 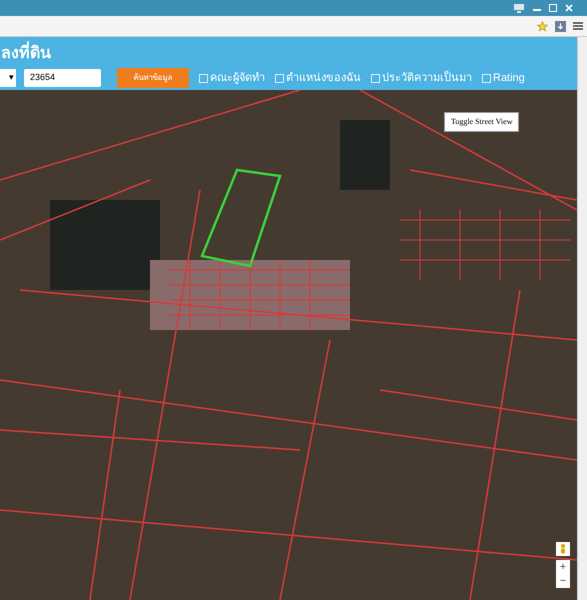 I want to click on checkbox-label: Rating, so click(x=509, y=78).